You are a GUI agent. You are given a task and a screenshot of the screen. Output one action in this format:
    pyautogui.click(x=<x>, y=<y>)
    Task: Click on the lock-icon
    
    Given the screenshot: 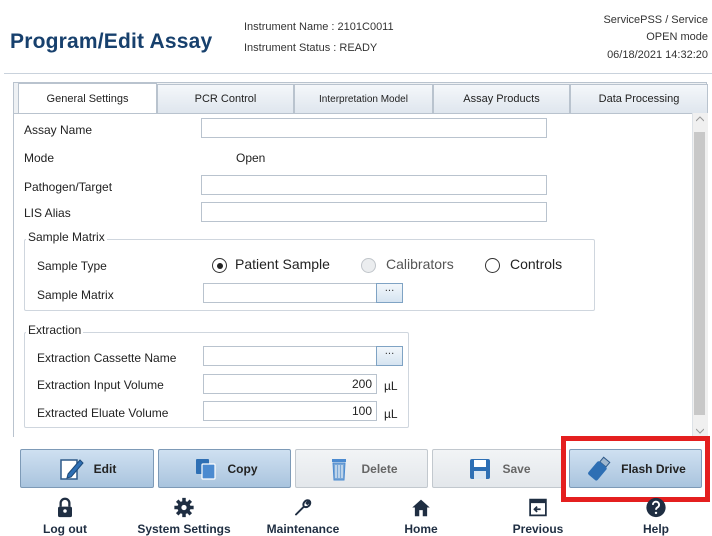 What is the action you would take?
    pyautogui.click(x=65, y=507)
    